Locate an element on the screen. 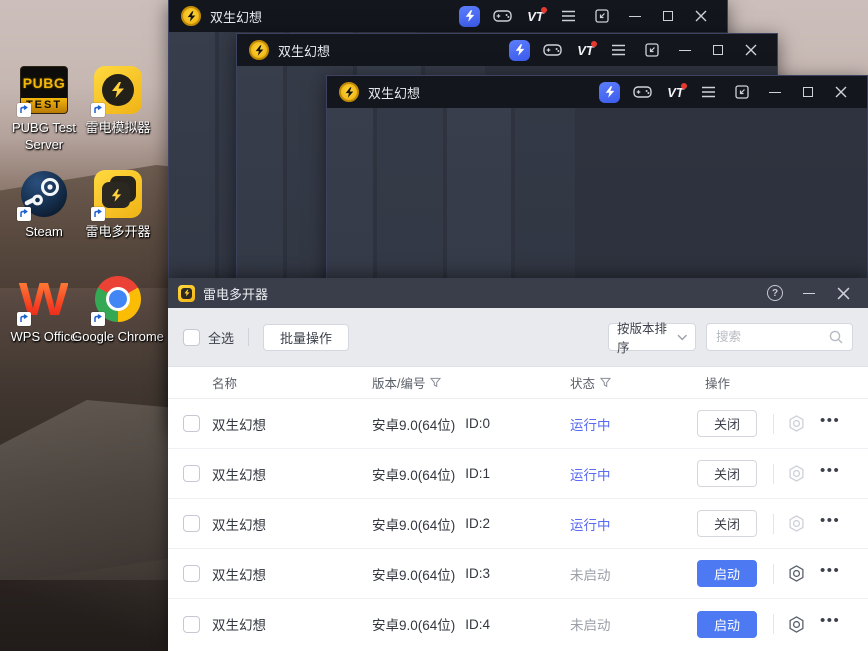  manager-titlebar: 雷电多开器 ? is located at coordinates (518, 293).